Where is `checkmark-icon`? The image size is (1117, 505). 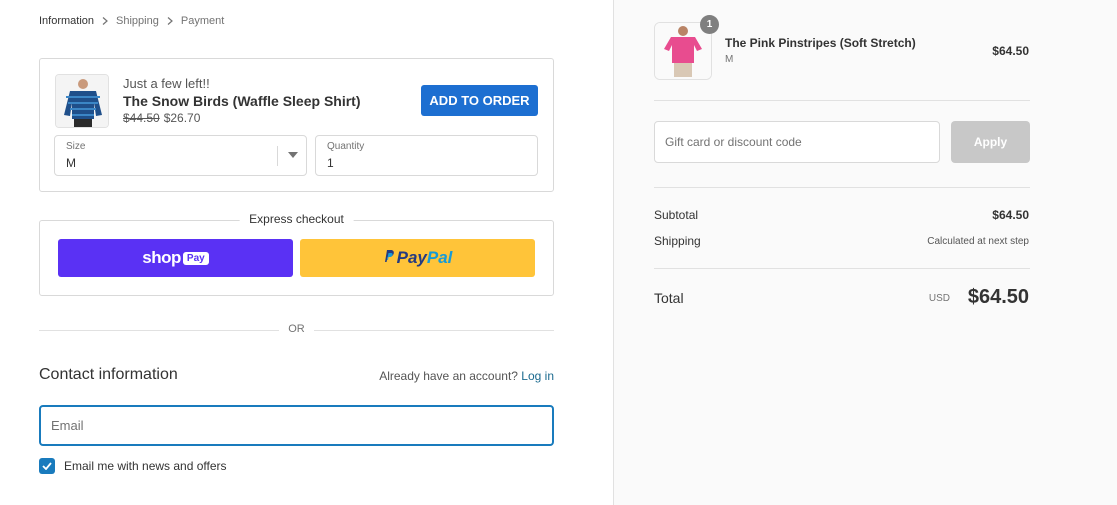
checkmark-icon is located at coordinates (47, 466).